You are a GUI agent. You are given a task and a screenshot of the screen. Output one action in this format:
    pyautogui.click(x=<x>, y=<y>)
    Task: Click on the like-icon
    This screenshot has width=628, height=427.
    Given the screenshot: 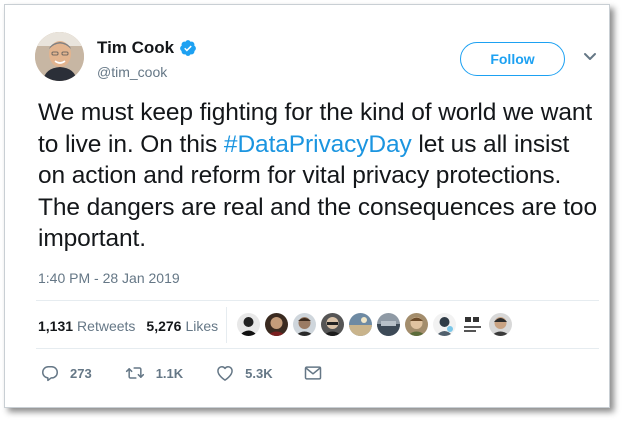 What is the action you would take?
    pyautogui.click(x=225, y=373)
    